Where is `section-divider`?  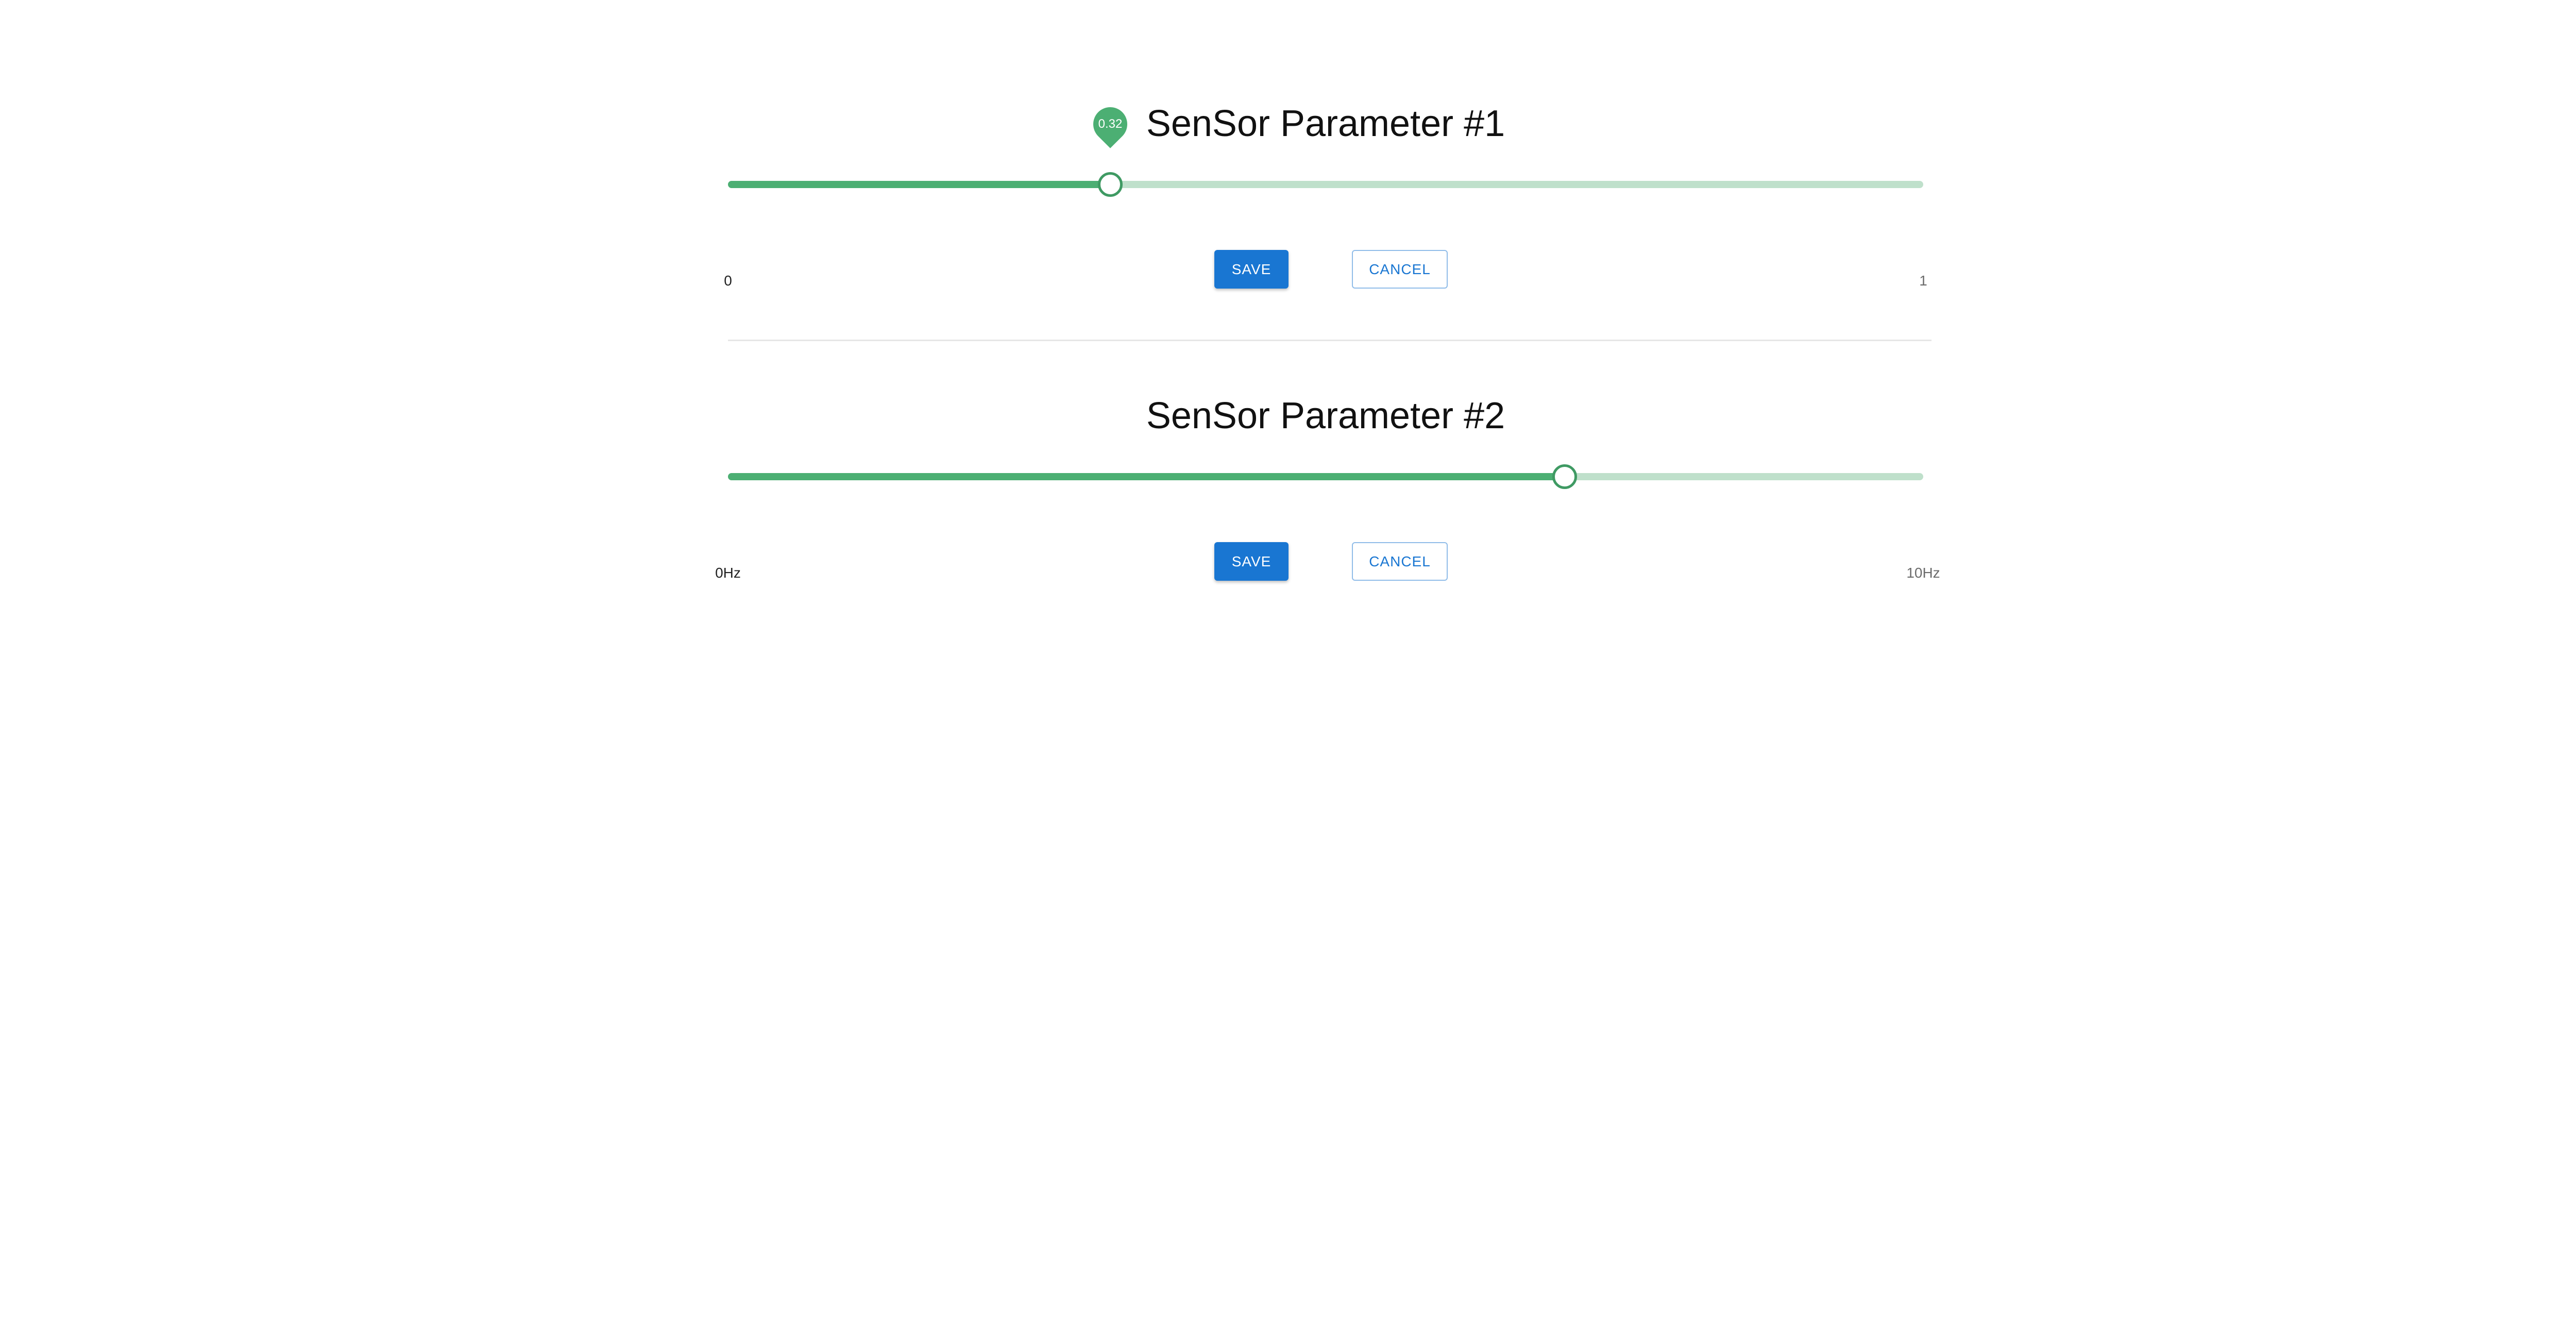
section-divider is located at coordinates (1329, 340).